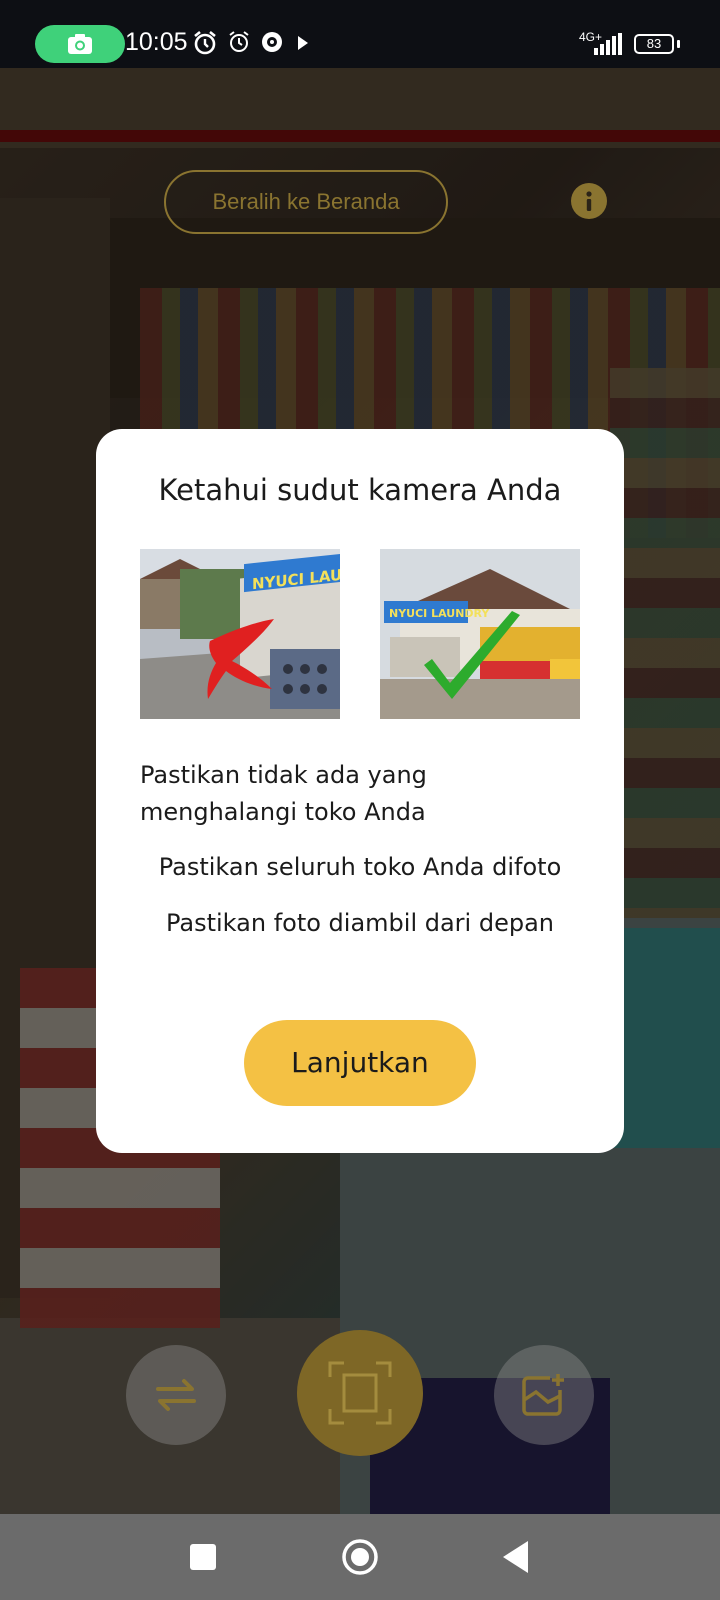  I want to click on battery-indicator: 83, so click(654, 44).